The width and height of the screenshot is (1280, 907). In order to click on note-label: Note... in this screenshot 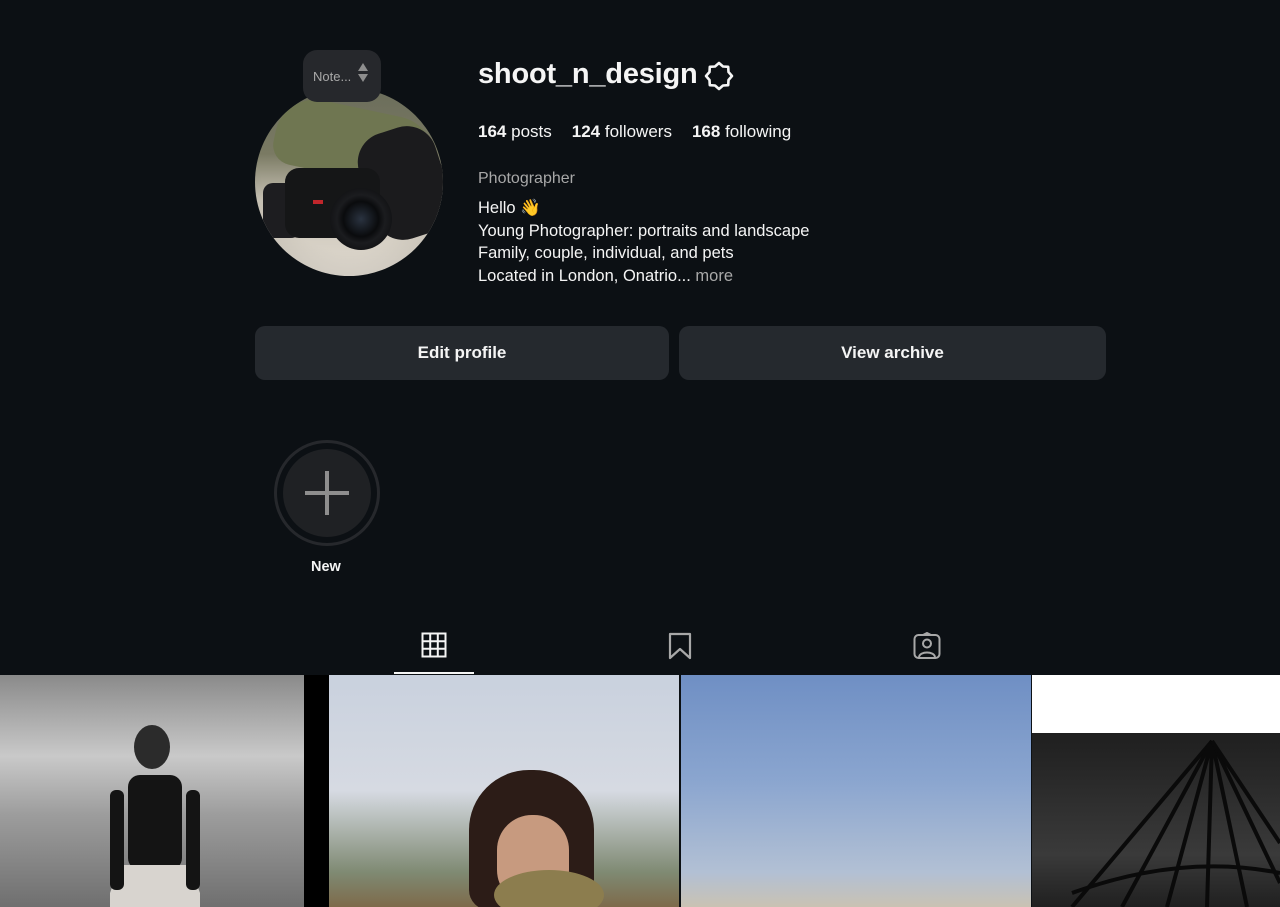, I will do `click(332, 76)`.